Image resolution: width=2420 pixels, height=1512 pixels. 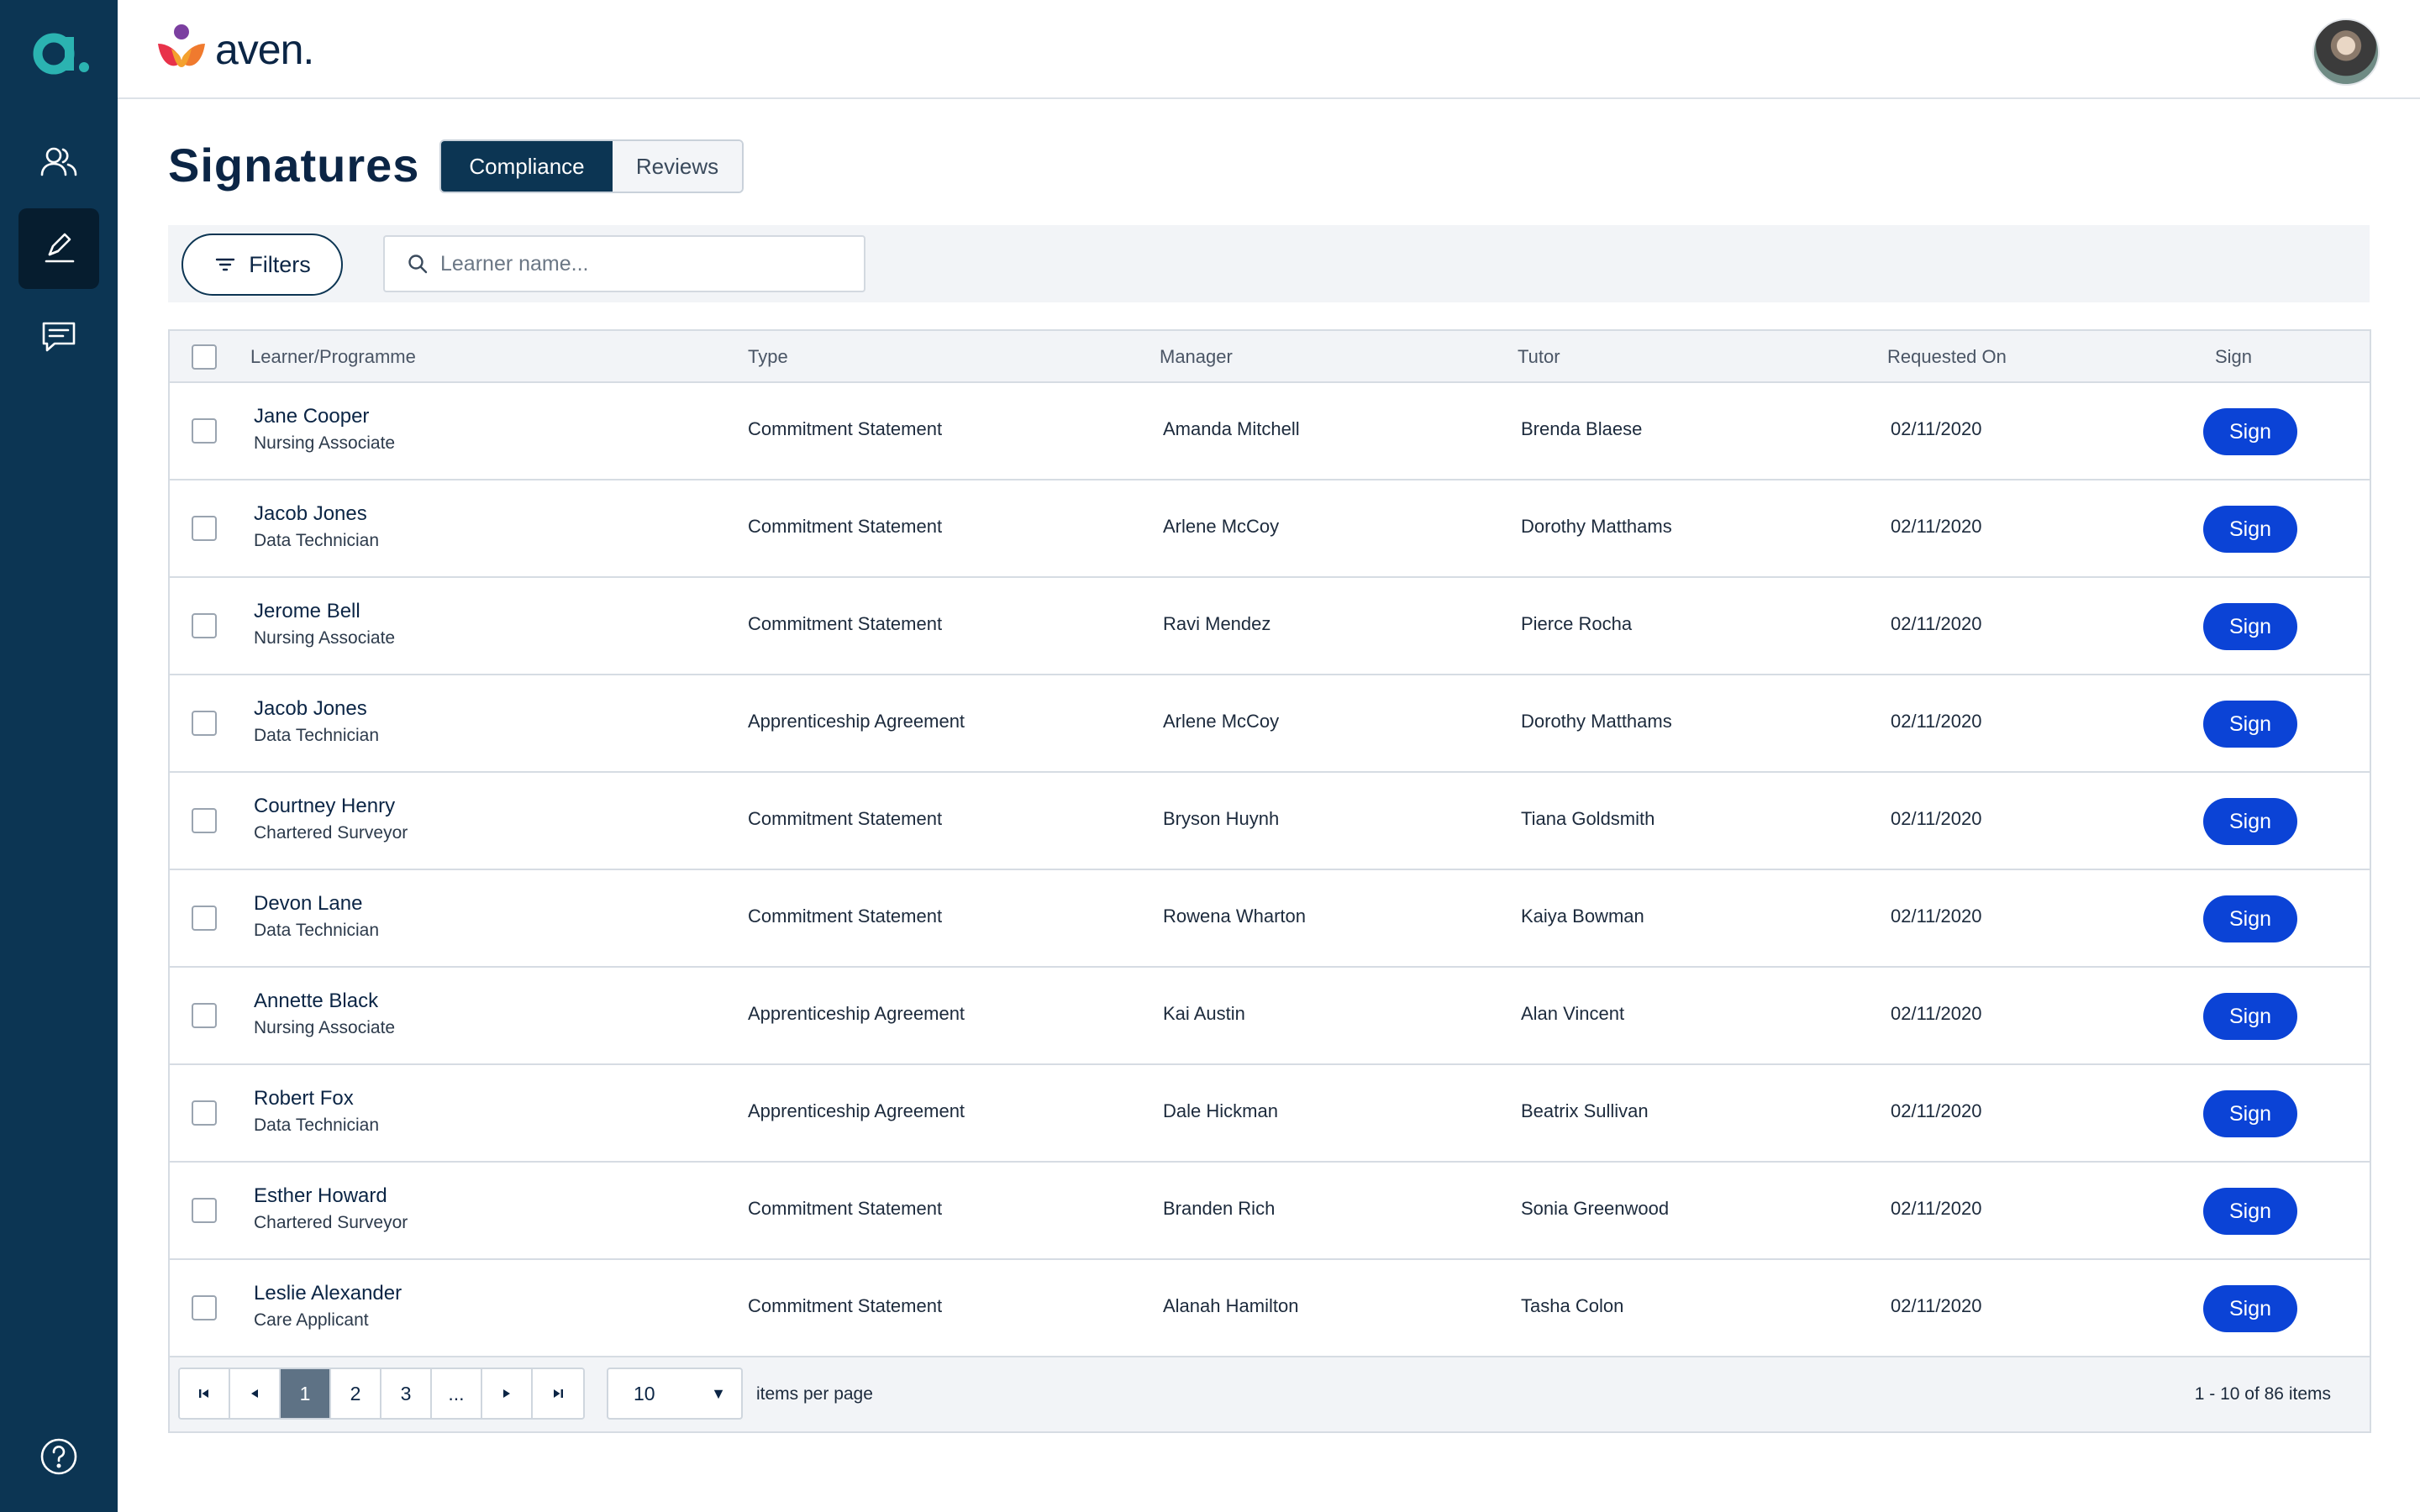 I want to click on filter-bar: Filters, so click(x=1269, y=263).